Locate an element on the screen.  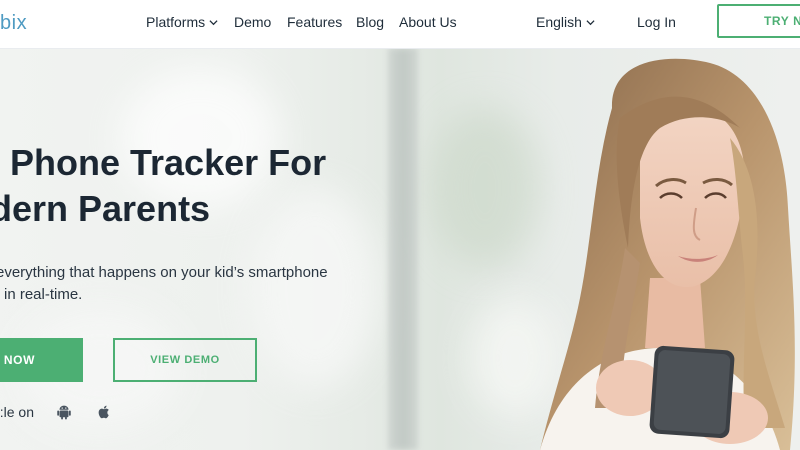
view-demo-button: VIEW DEMO is located at coordinates (185, 360).